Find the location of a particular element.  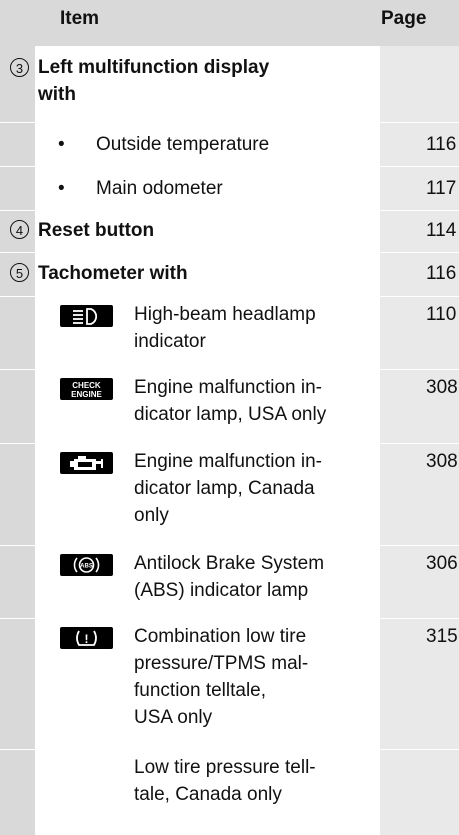

item-label: Left multifunction display is located at coordinates (154, 67).